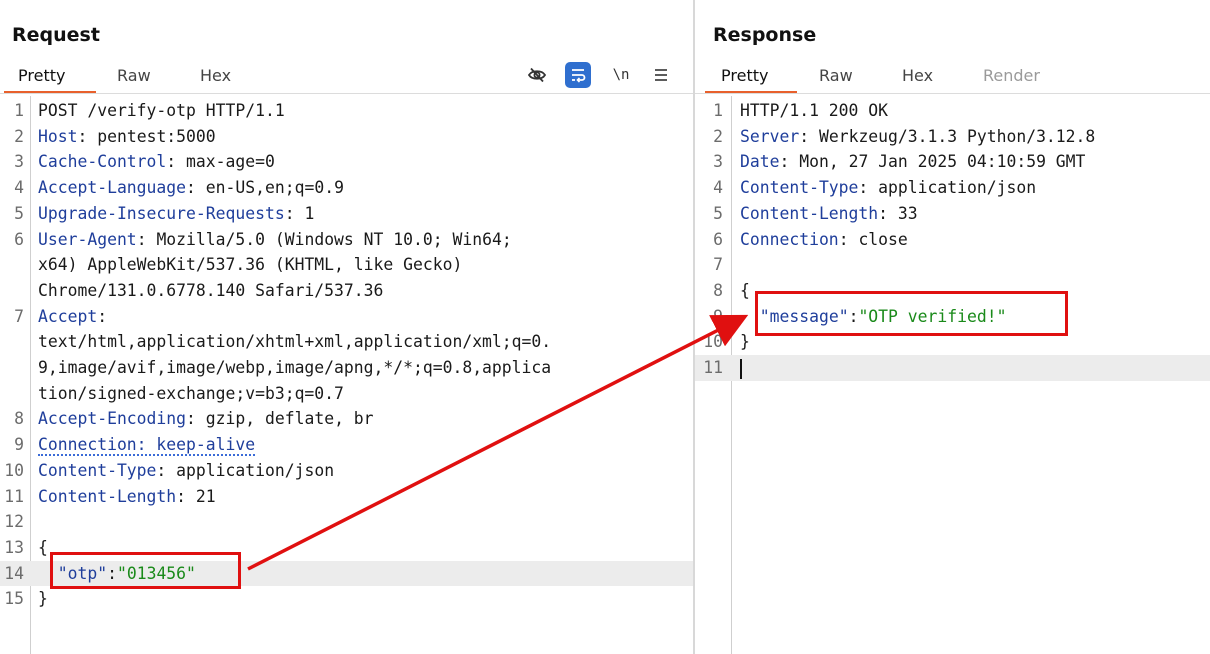 The image size is (1210, 654). What do you see at coordinates (68, 316) in the screenshot?
I see `header-name: Accept` at bounding box center [68, 316].